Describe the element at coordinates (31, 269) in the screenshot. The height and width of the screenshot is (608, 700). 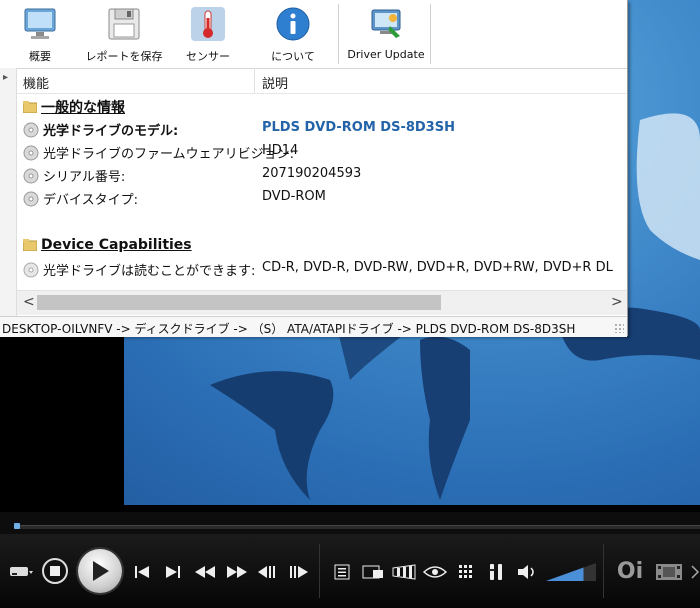
I see `cd-icon` at that location.